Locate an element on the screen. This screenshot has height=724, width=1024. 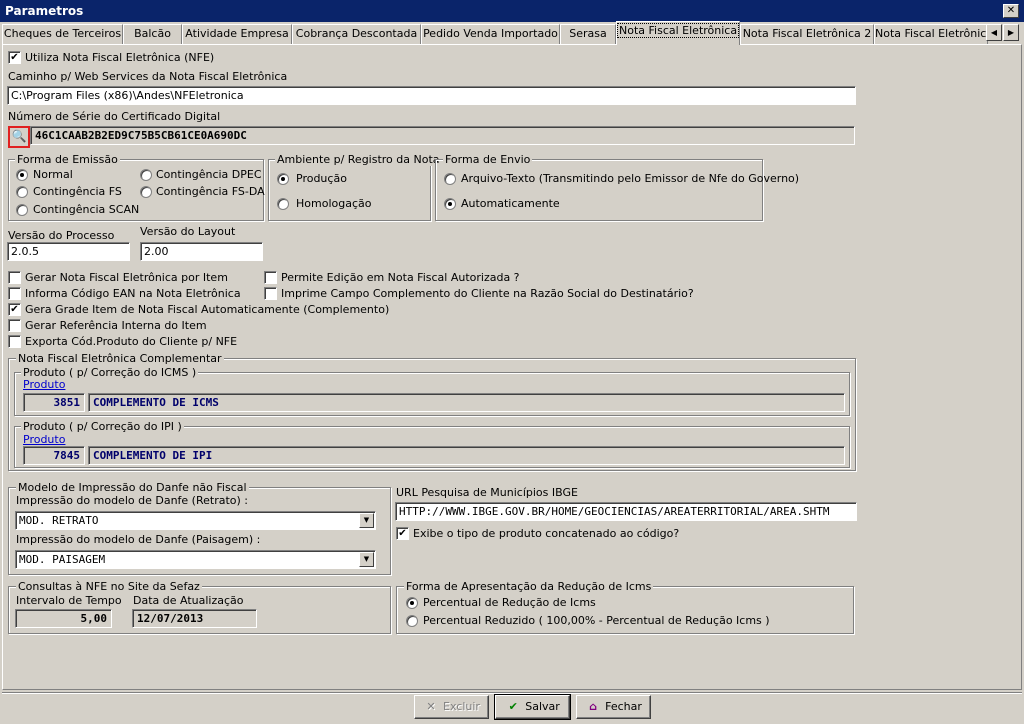
emissao-fs-radio is located at coordinates (22, 192).